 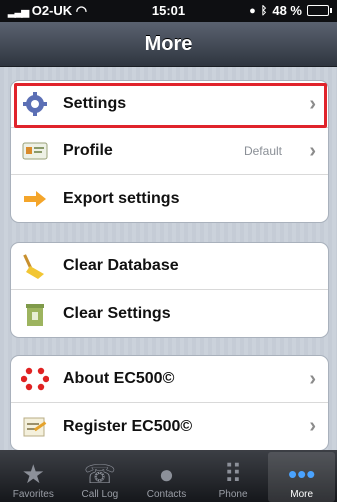 I want to click on row-label: About EC500©, so click(x=119, y=378).